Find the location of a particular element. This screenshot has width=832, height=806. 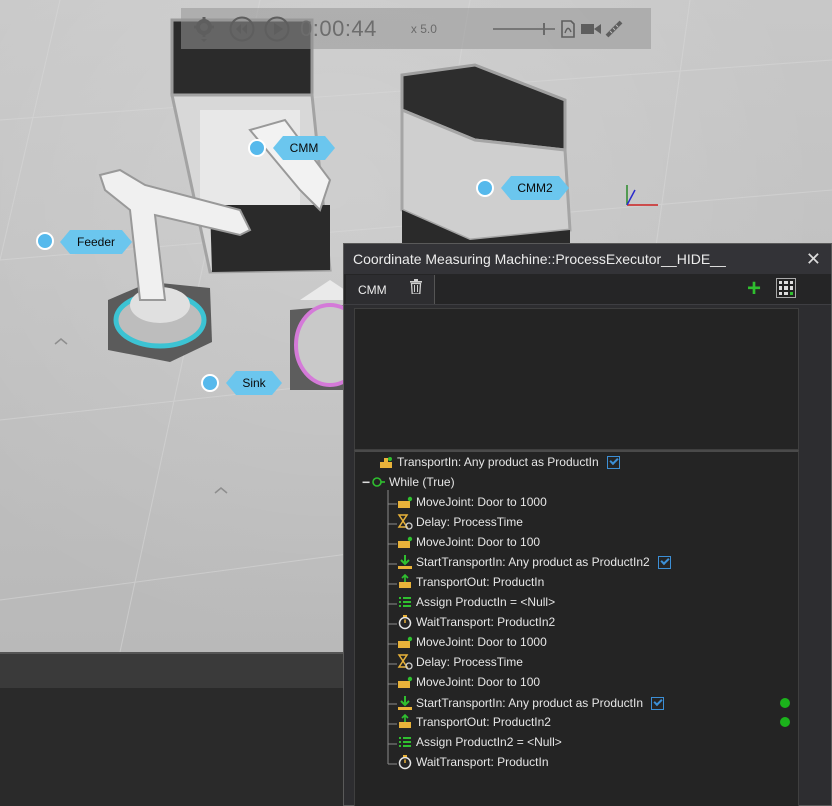

playback-bar: 0:00:44 x 5.0 is located at coordinates (416, 28).